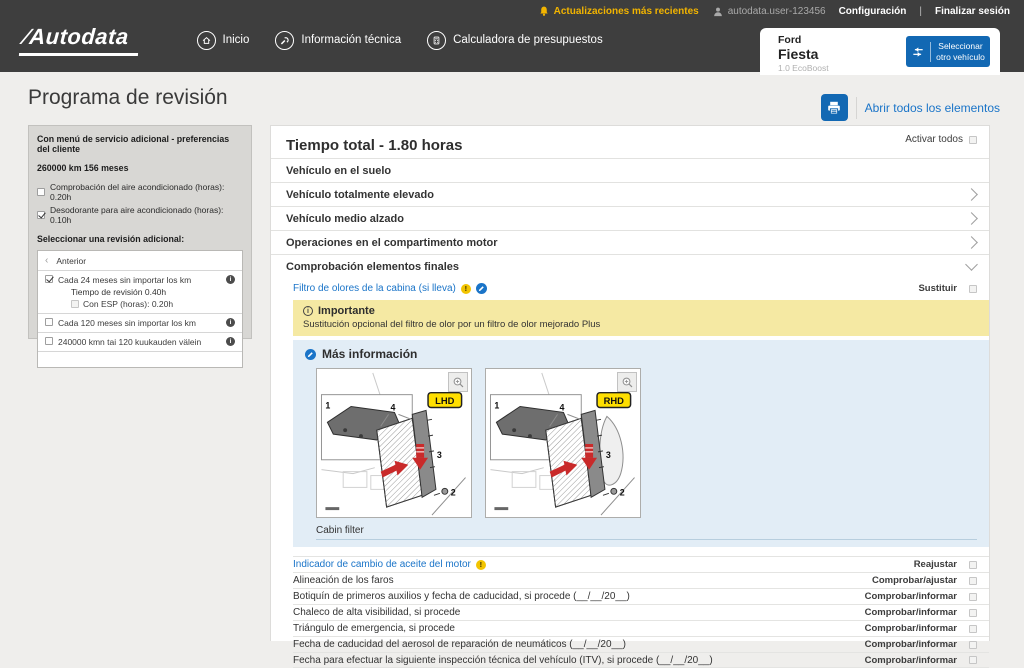 Image resolution: width=1024 pixels, height=668 pixels. Describe the element at coordinates (932, 108) in the screenshot. I see `open-all-link: Abrir todos los elementos` at that location.